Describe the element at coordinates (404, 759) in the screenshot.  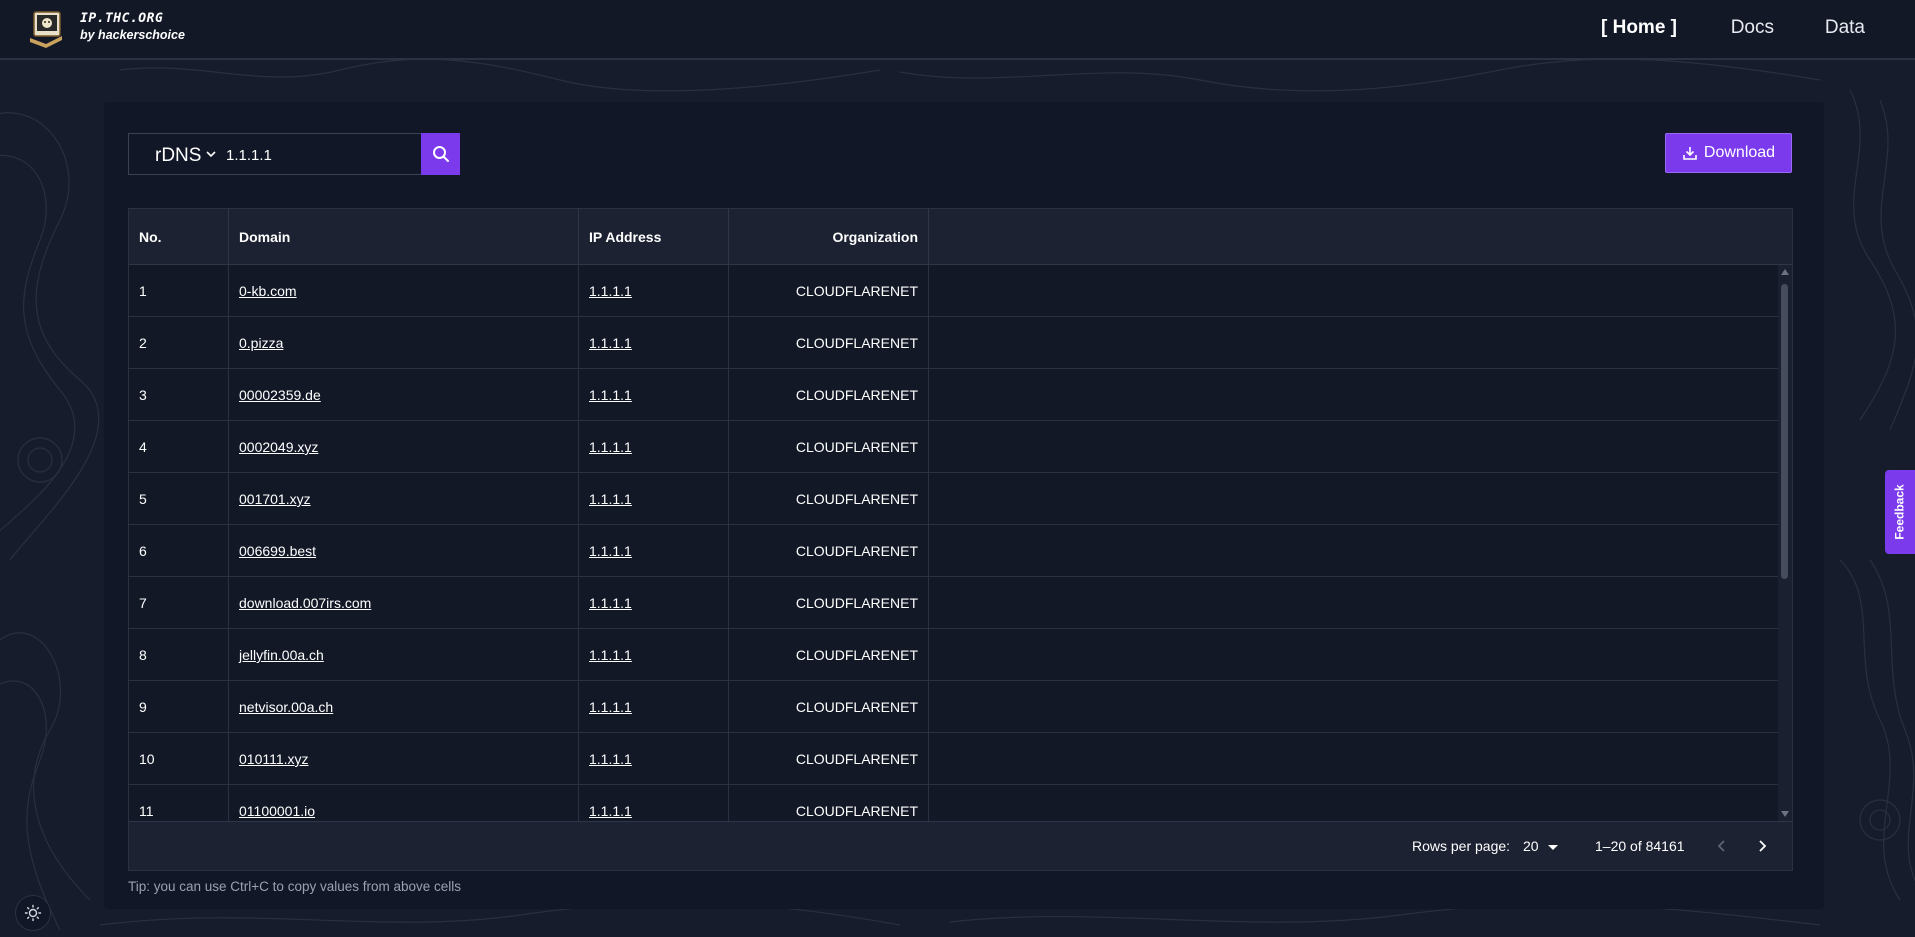
I see `cell-domain-link: 010111.xyz` at that location.